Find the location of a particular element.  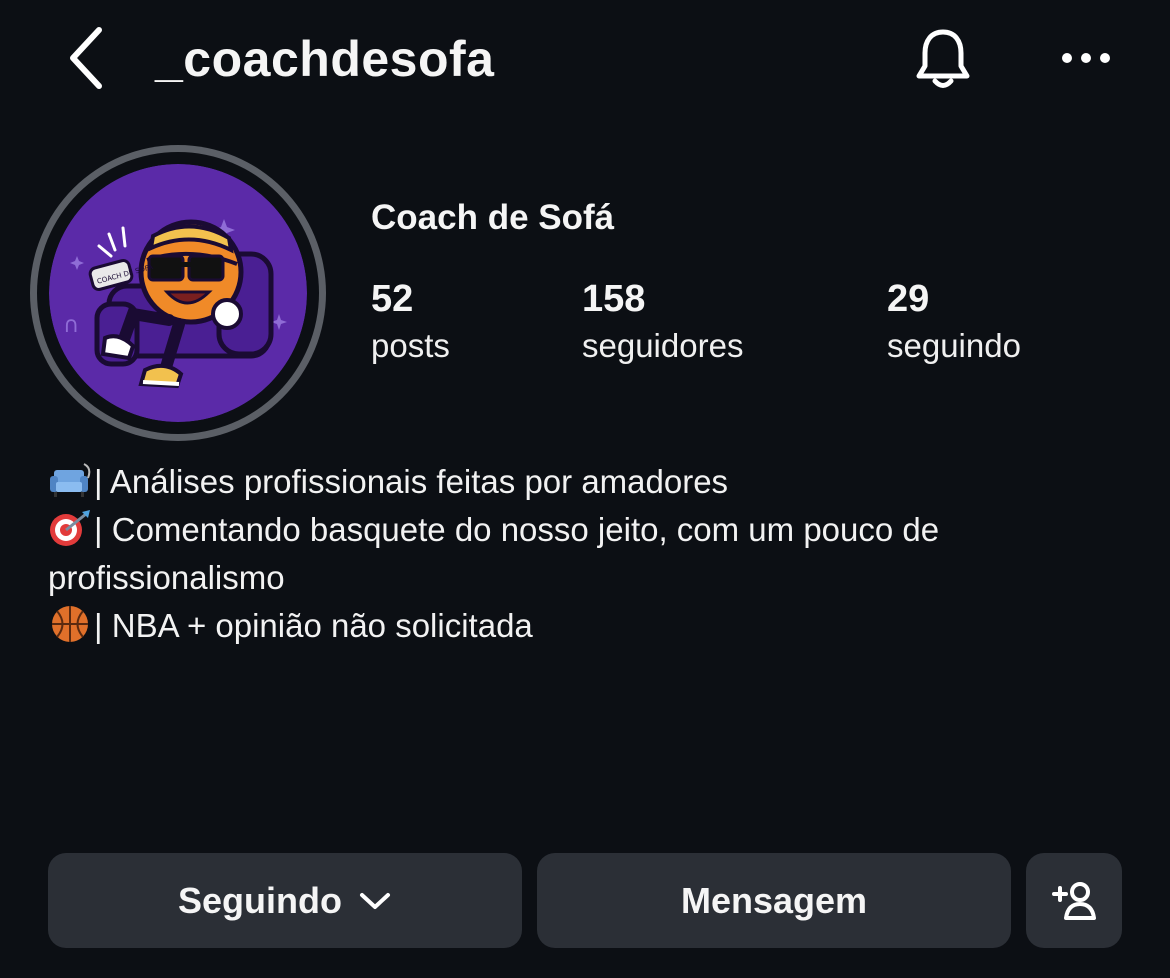

more-horizontal-icon is located at coordinates (1086, 58).